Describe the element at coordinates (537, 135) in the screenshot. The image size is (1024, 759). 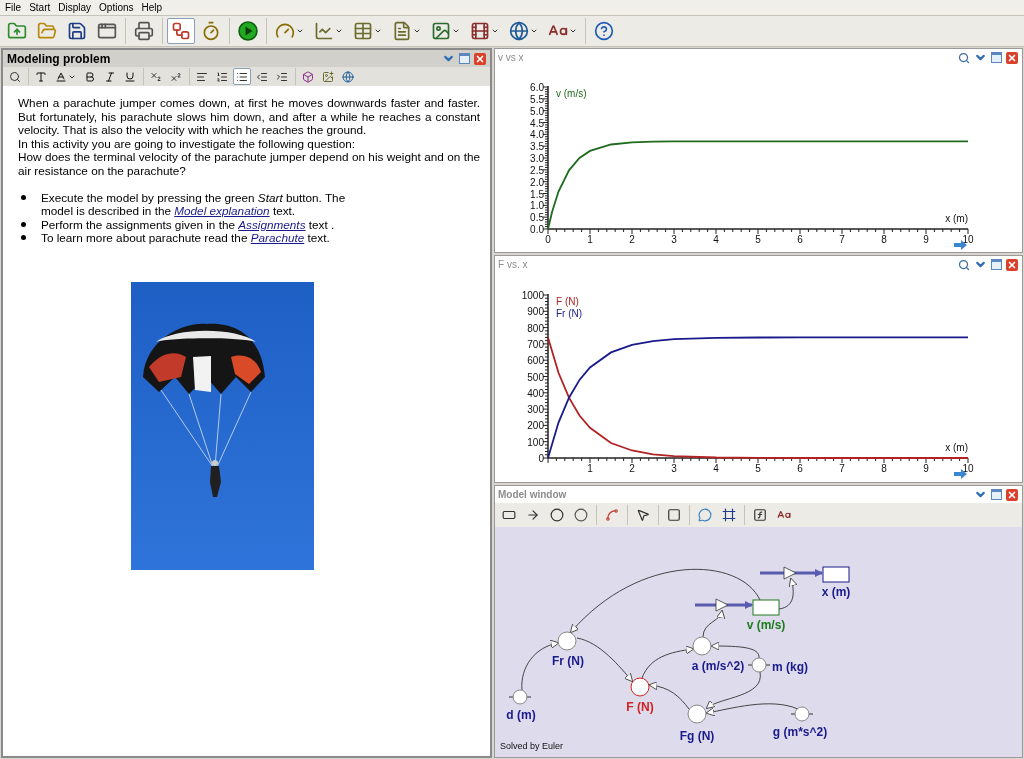
I see `y-tick-label: 4.0` at that location.